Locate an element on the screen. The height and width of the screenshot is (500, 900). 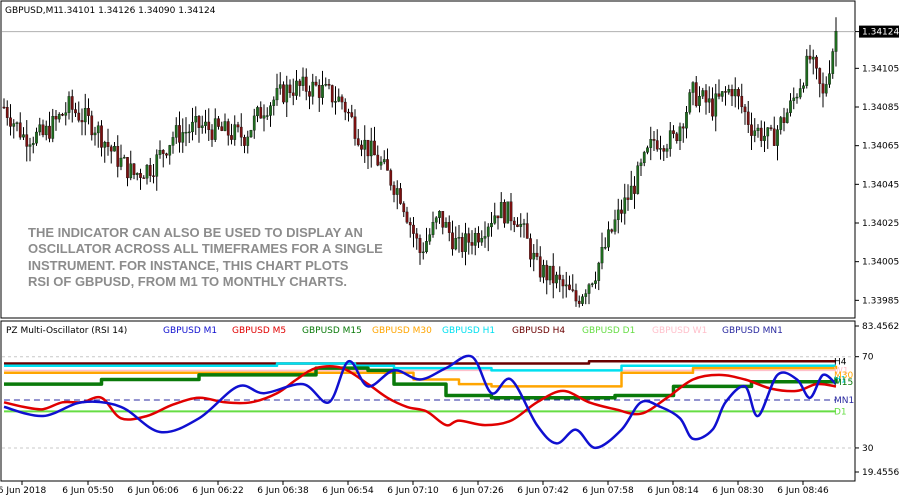
legend-entry: GBPUSD MN1 is located at coordinates (752, 331).